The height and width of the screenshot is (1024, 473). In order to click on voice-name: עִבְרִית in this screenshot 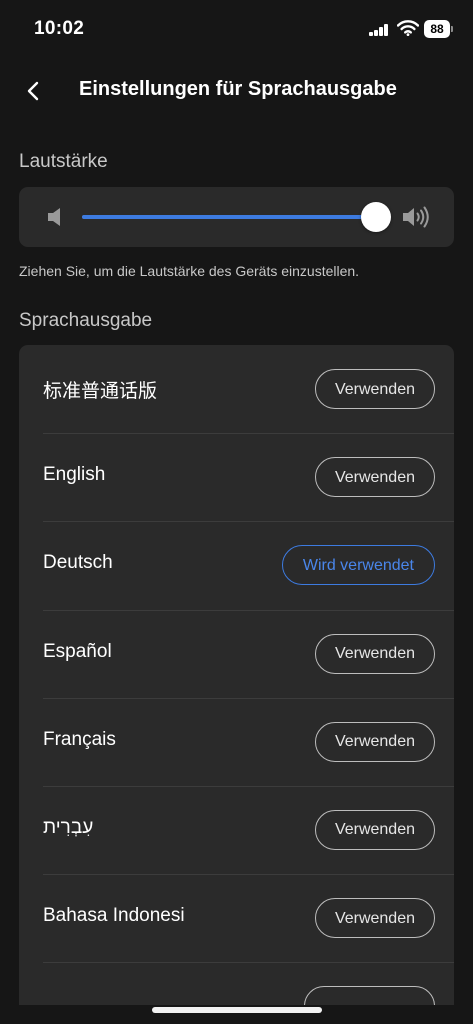, I will do `click(68, 827)`.